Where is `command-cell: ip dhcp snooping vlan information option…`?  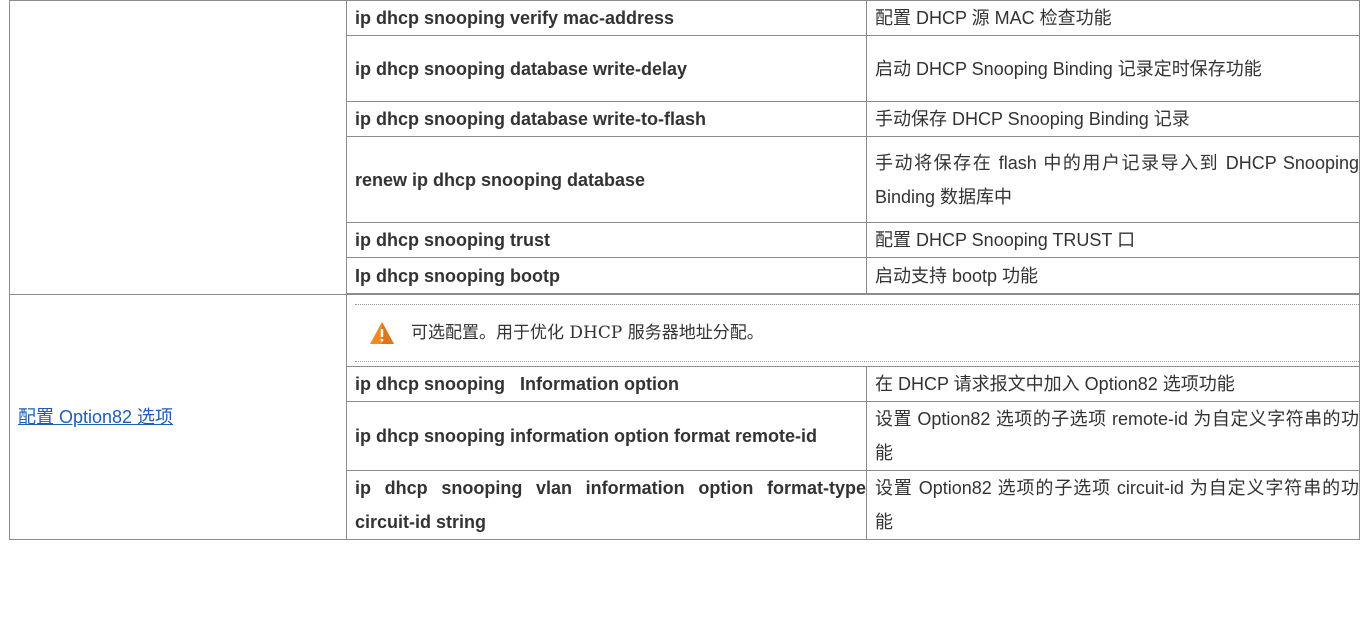
command-cell: ip dhcp snooping vlan information option… is located at coordinates (606, 505).